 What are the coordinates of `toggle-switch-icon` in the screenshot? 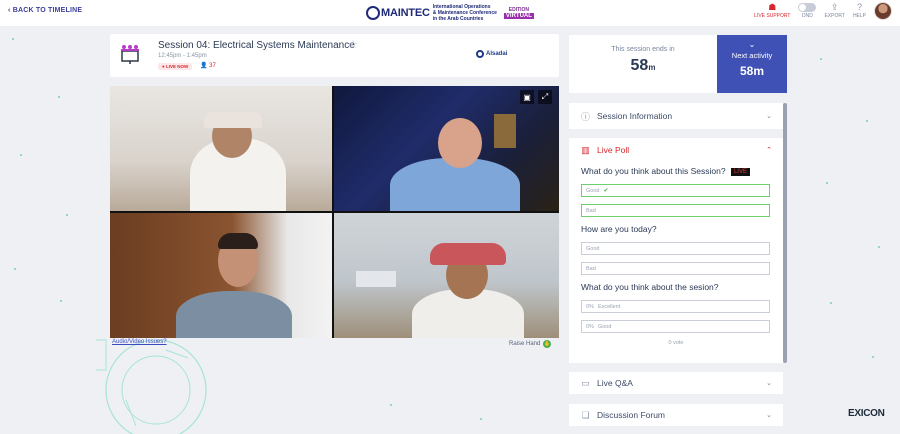 It's located at (807, 7).